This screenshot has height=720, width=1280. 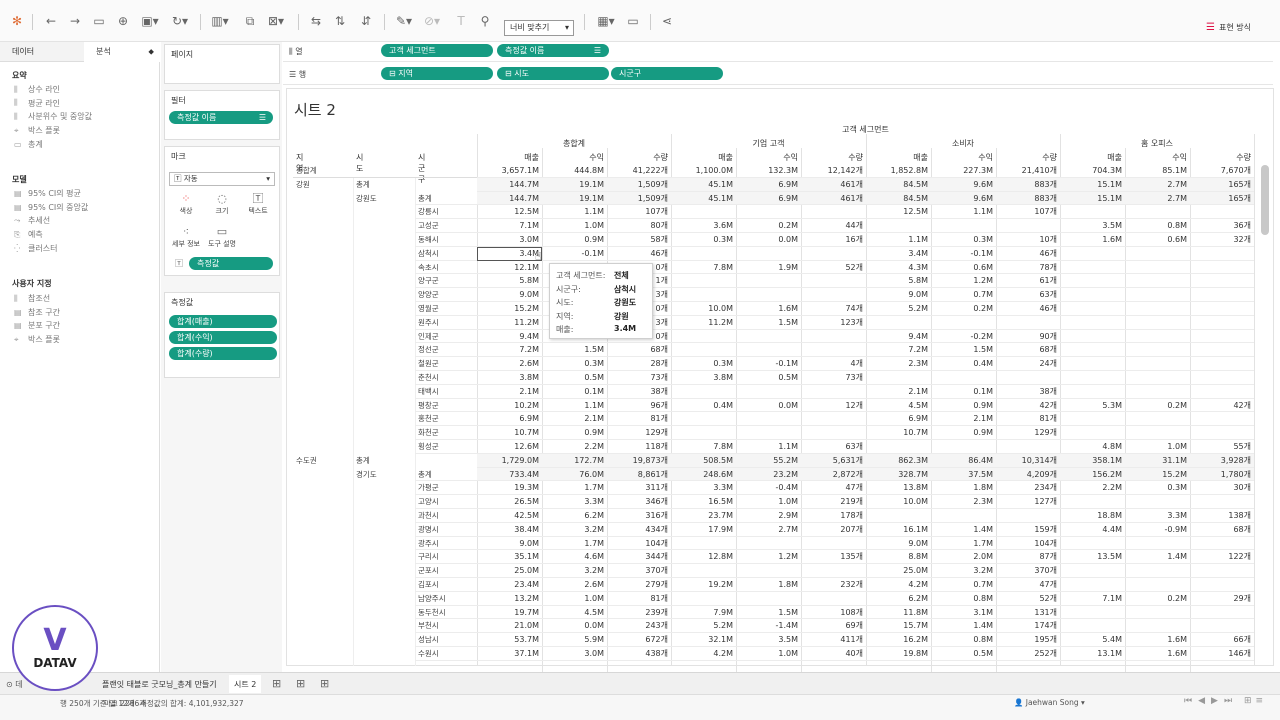 I want to click on table-cell: 30개, so click(x=1222, y=488).